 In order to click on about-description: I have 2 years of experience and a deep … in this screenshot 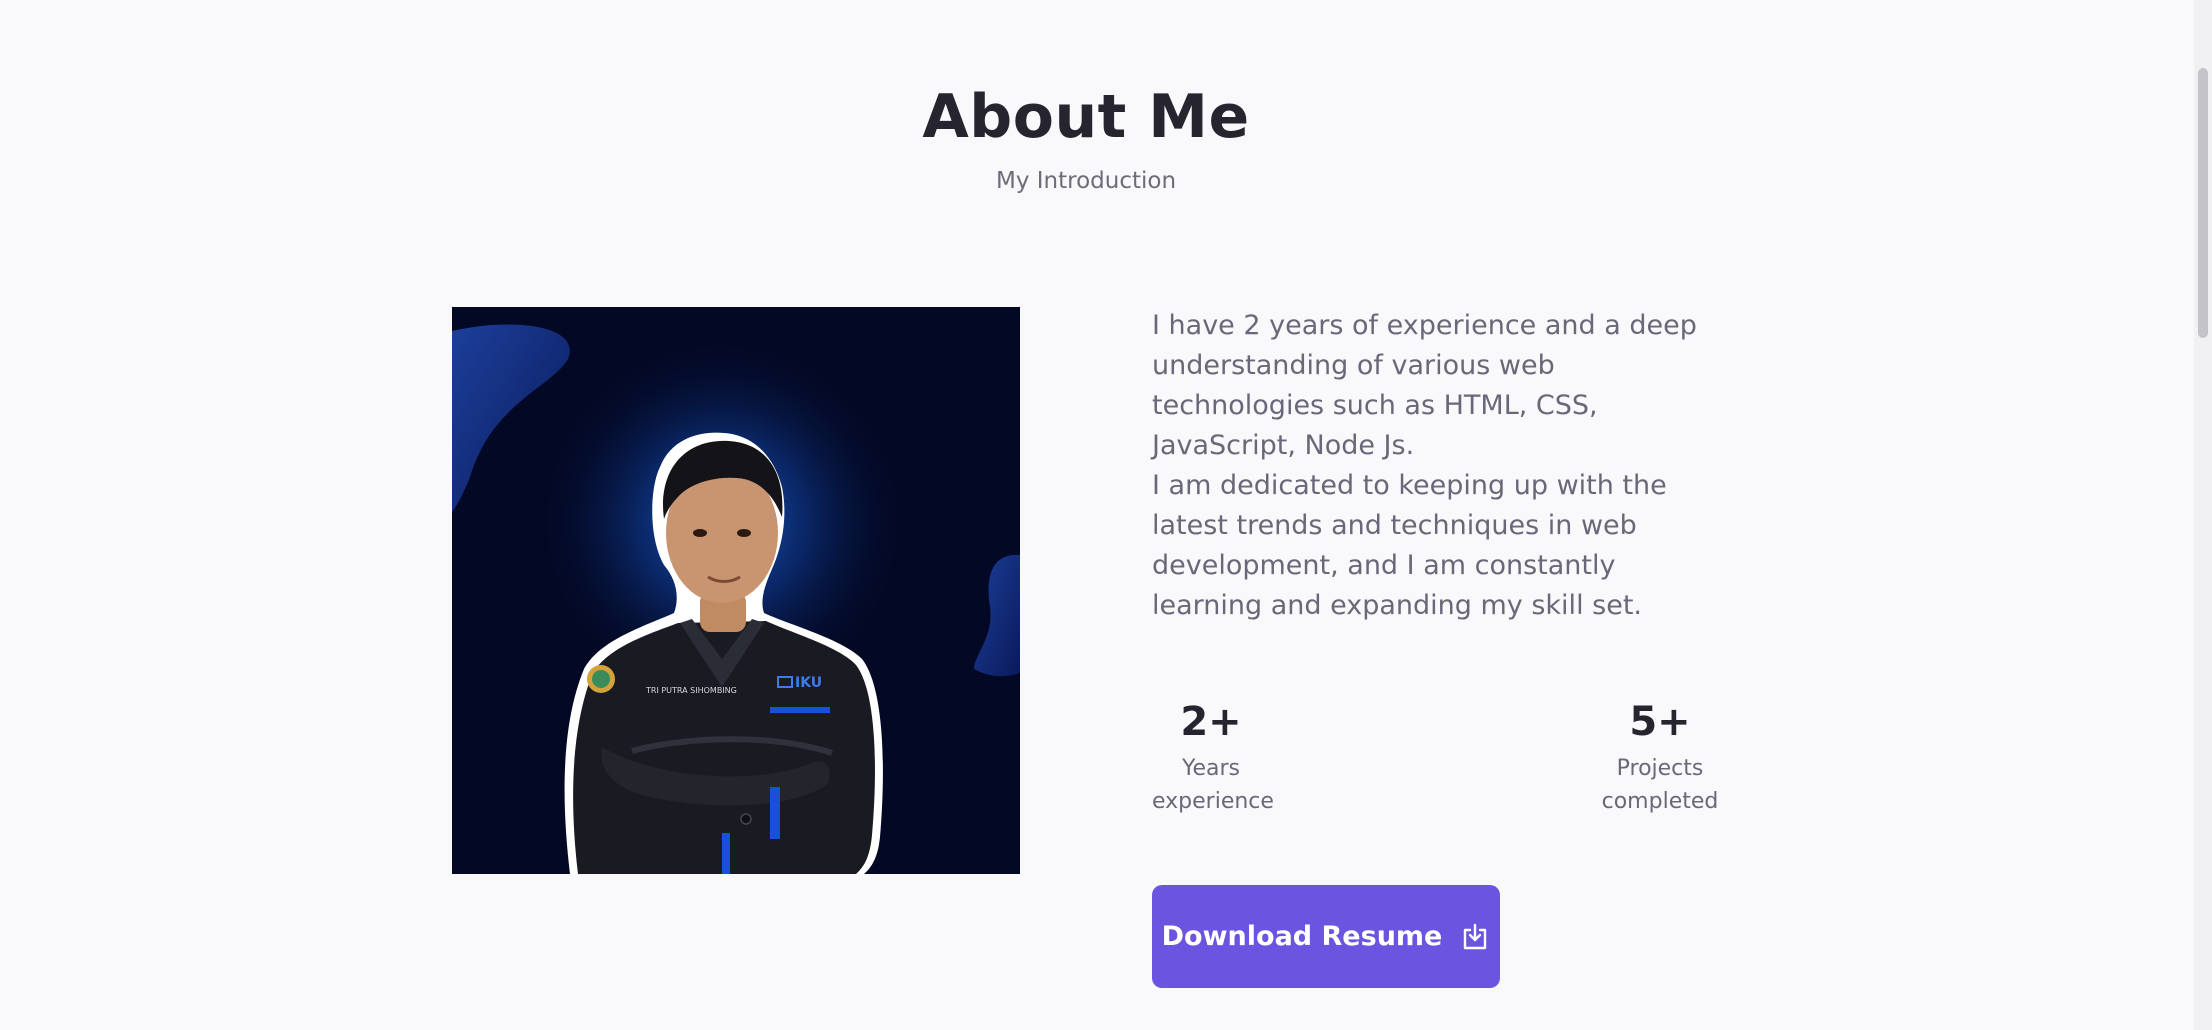, I will do `click(1432, 466)`.